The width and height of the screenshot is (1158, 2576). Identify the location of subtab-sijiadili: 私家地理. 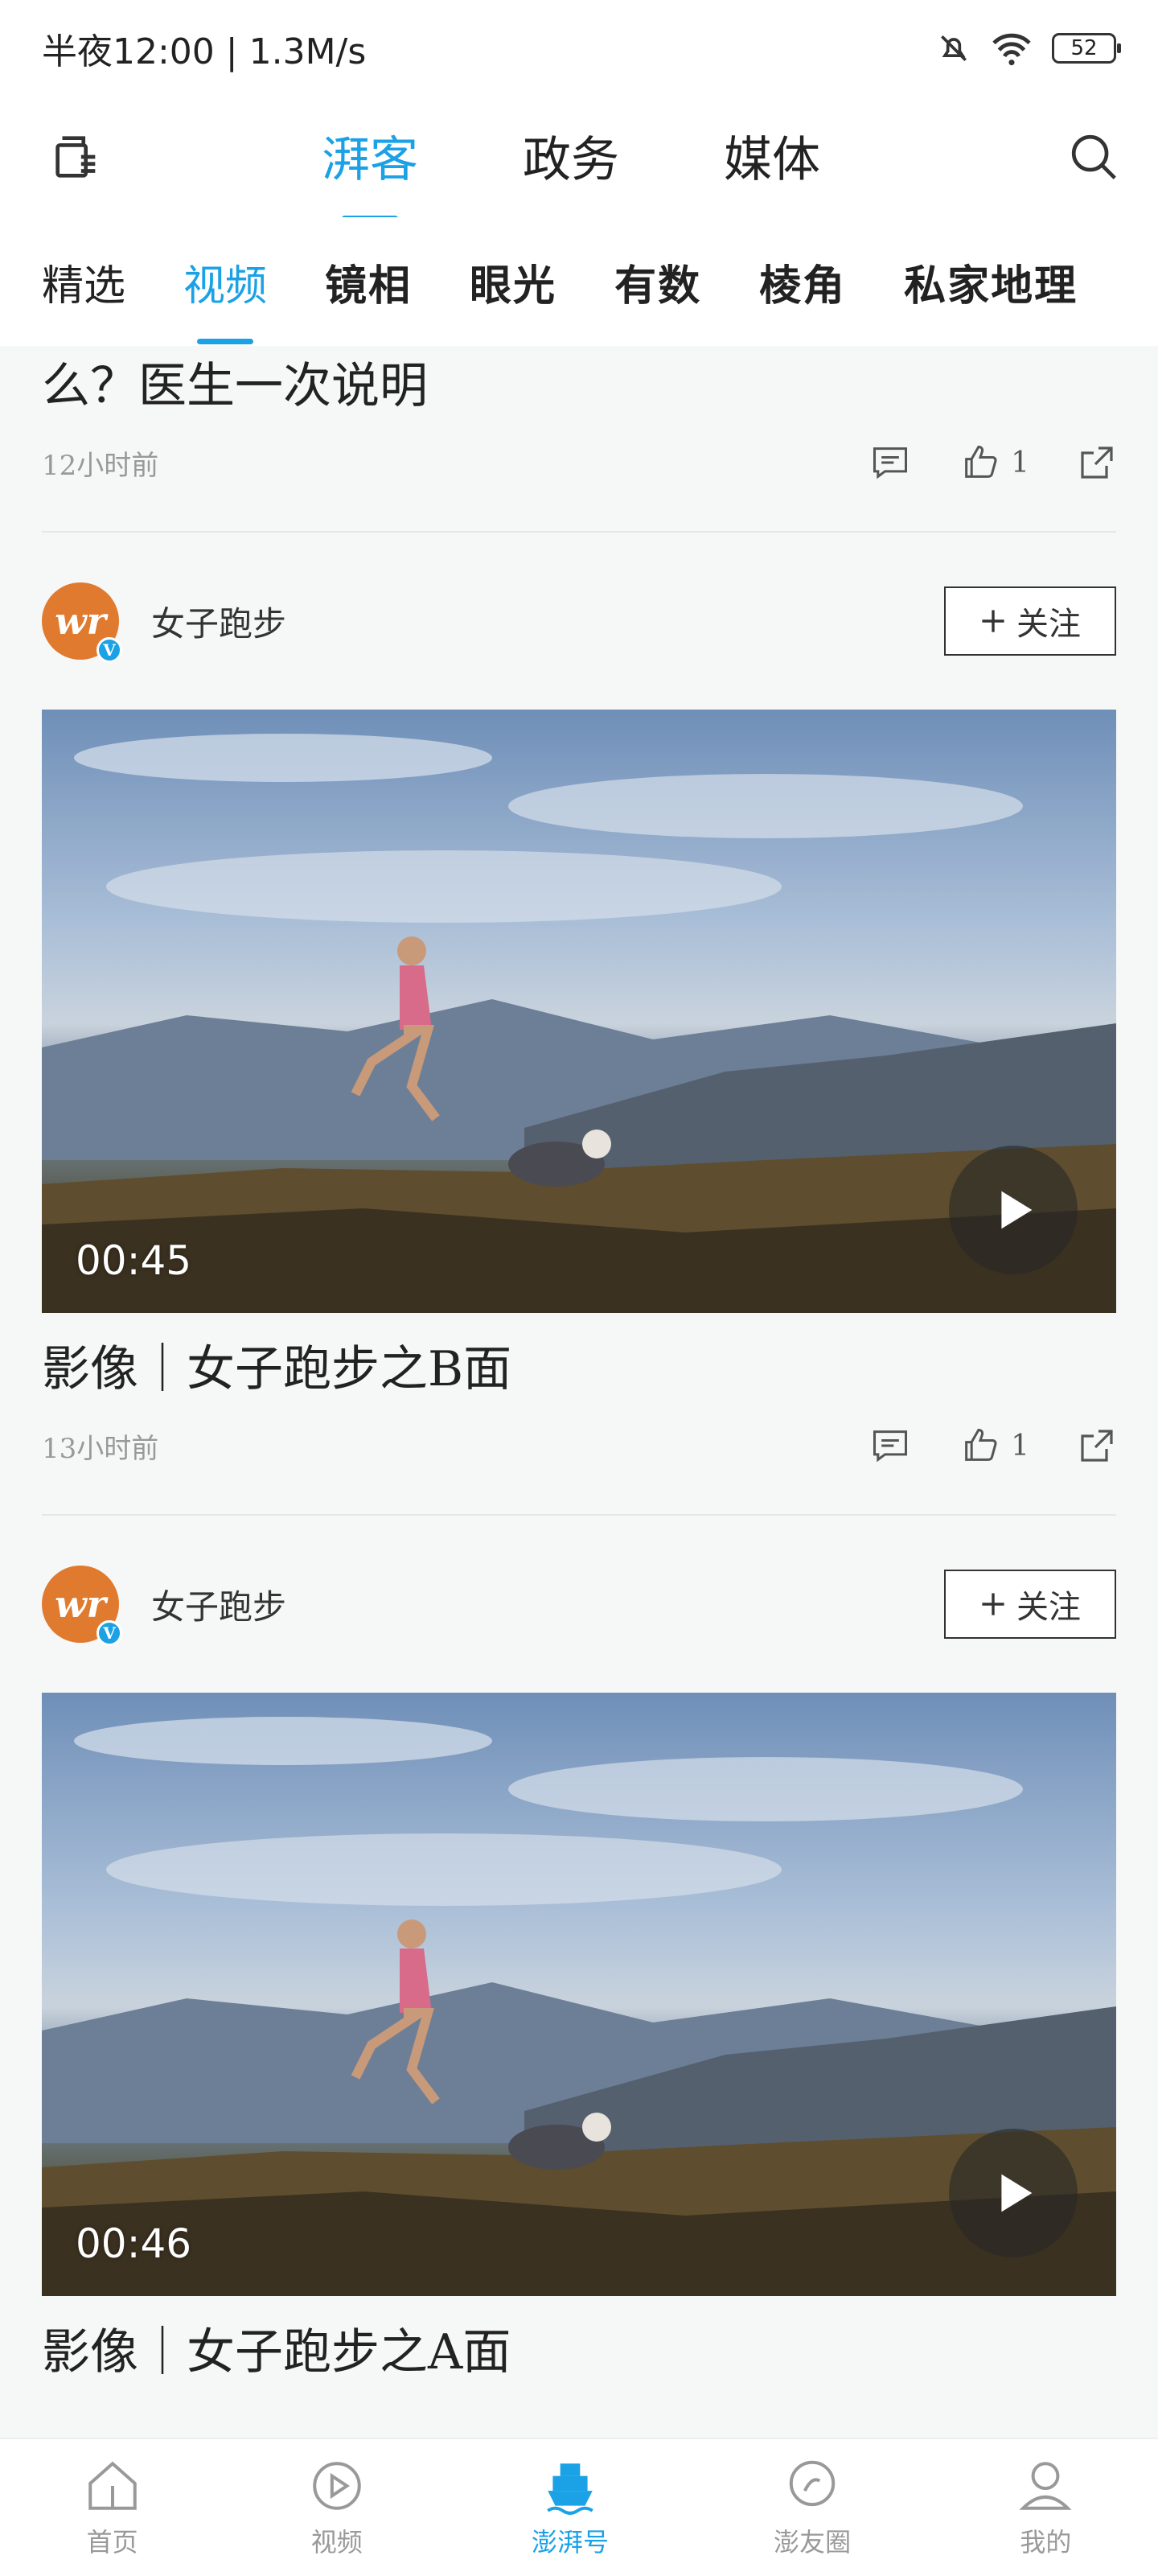
(991, 282).